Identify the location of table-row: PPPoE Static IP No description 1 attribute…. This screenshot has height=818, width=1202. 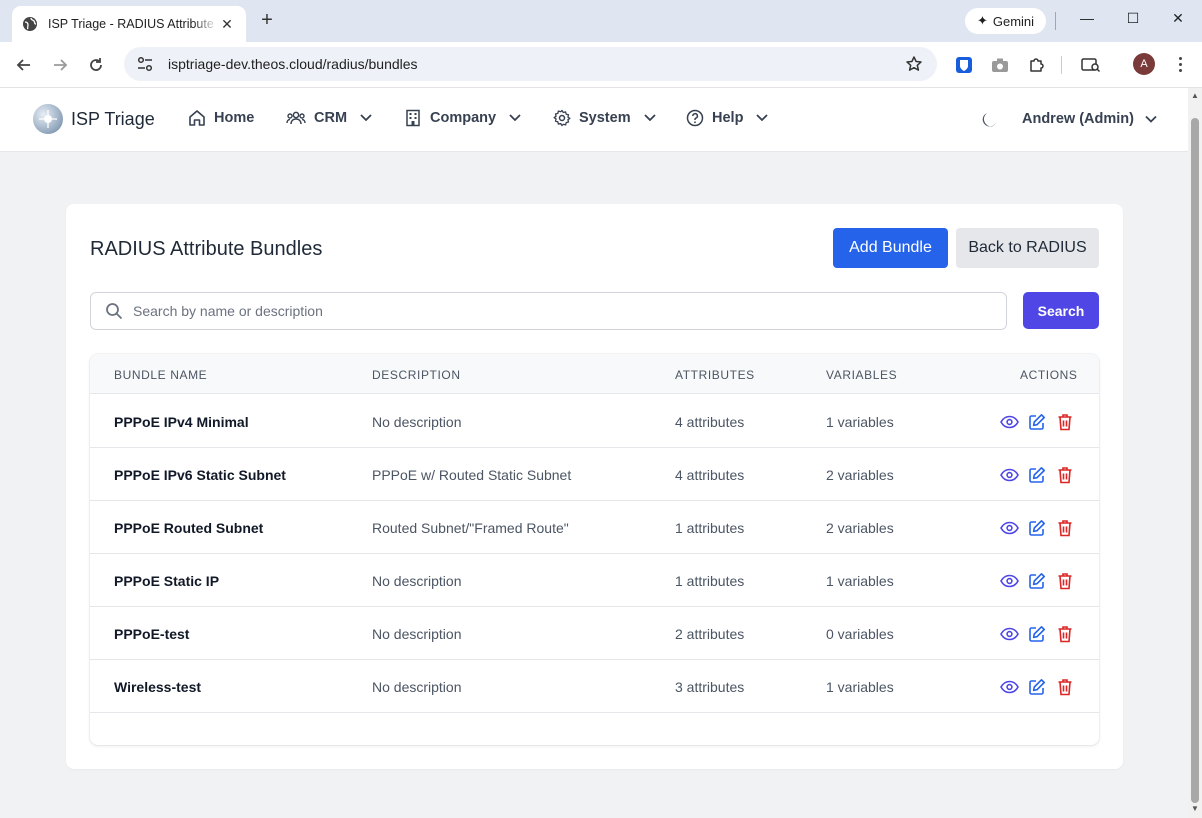
(594, 580).